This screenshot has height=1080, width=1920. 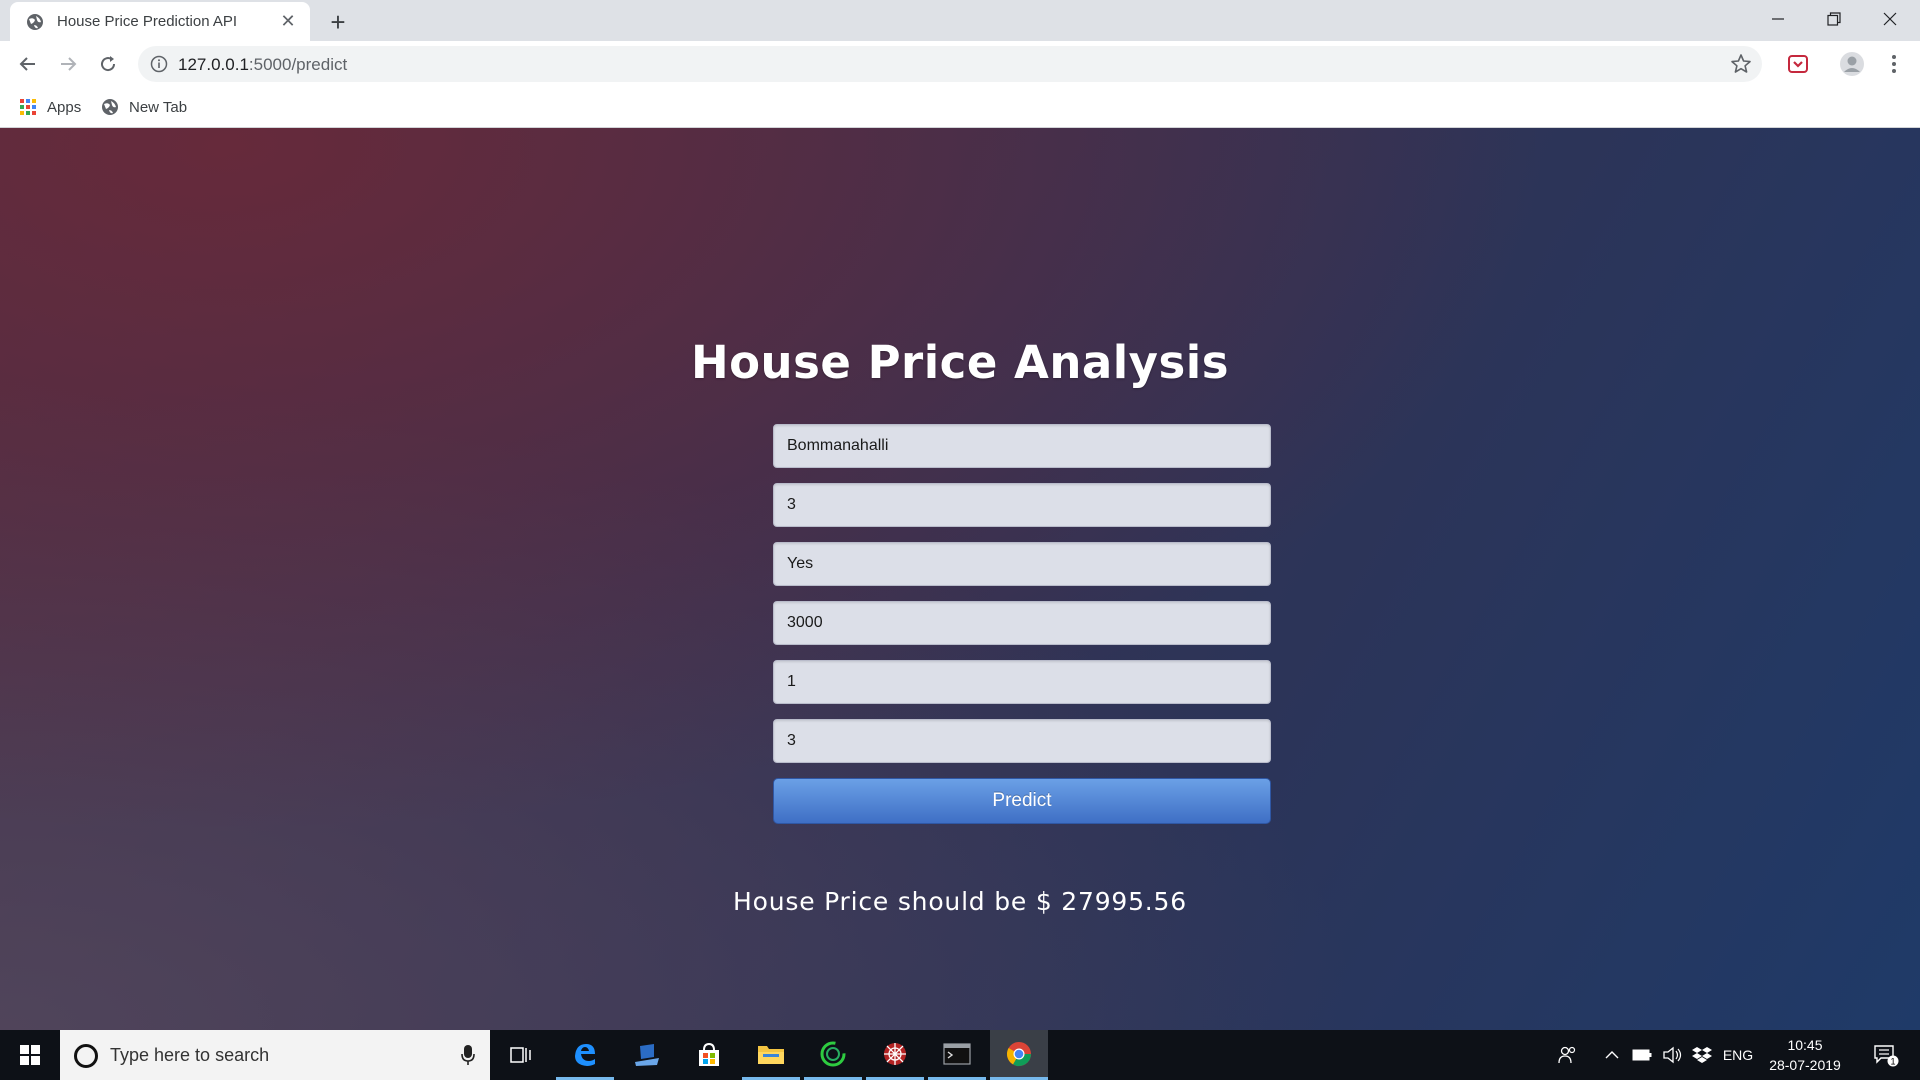 What do you see at coordinates (1805, 1065) in the screenshot?
I see `clock-date: 28-07-2019` at bounding box center [1805, 1065].